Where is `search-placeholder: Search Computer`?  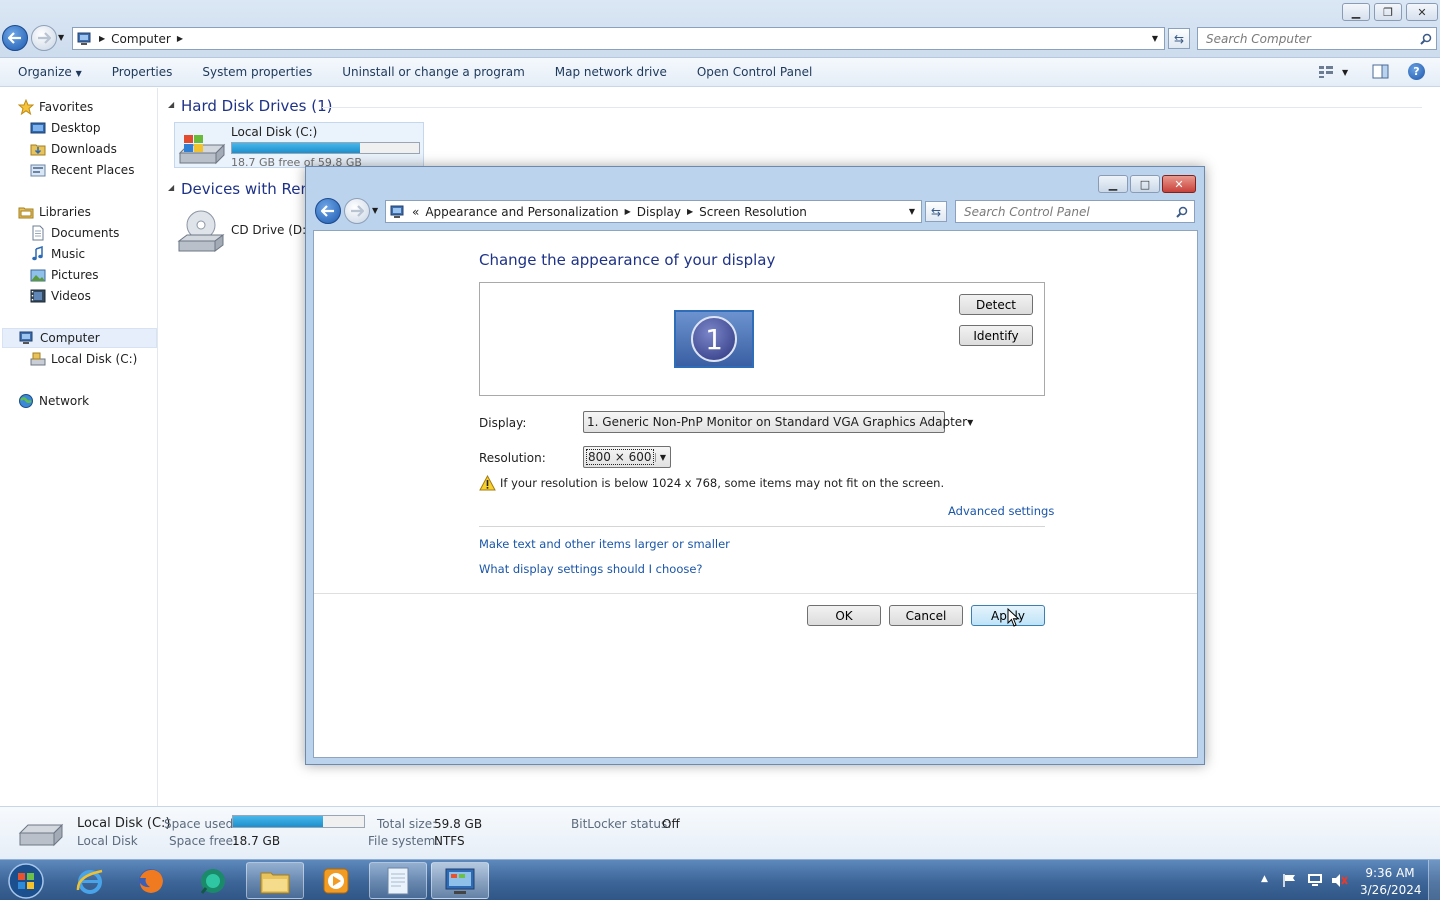
search-placeholder: Search Computer is located at coordinates (1258, 38).